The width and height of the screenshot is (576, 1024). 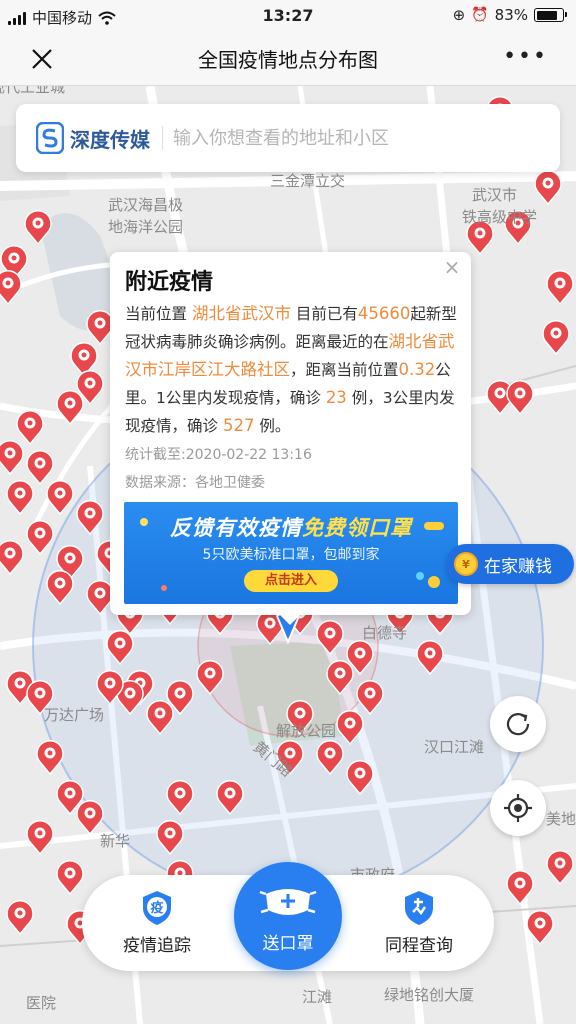 I want to click on refresh-icon, so click(x=518, y=724).